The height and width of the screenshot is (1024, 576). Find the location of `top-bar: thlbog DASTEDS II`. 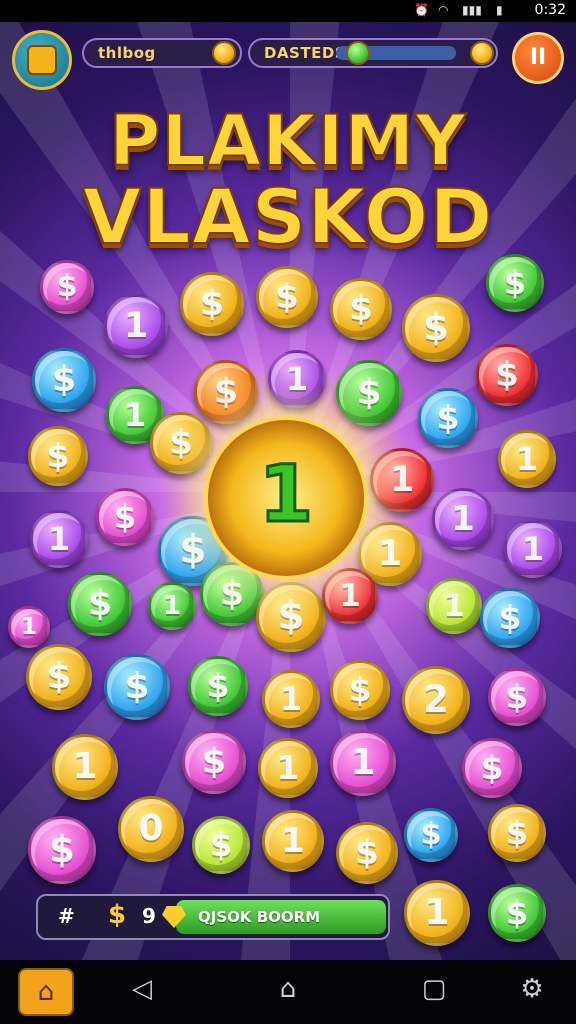

top-bar: thlbog DASTEDS II is located at coordinates (288, 60).